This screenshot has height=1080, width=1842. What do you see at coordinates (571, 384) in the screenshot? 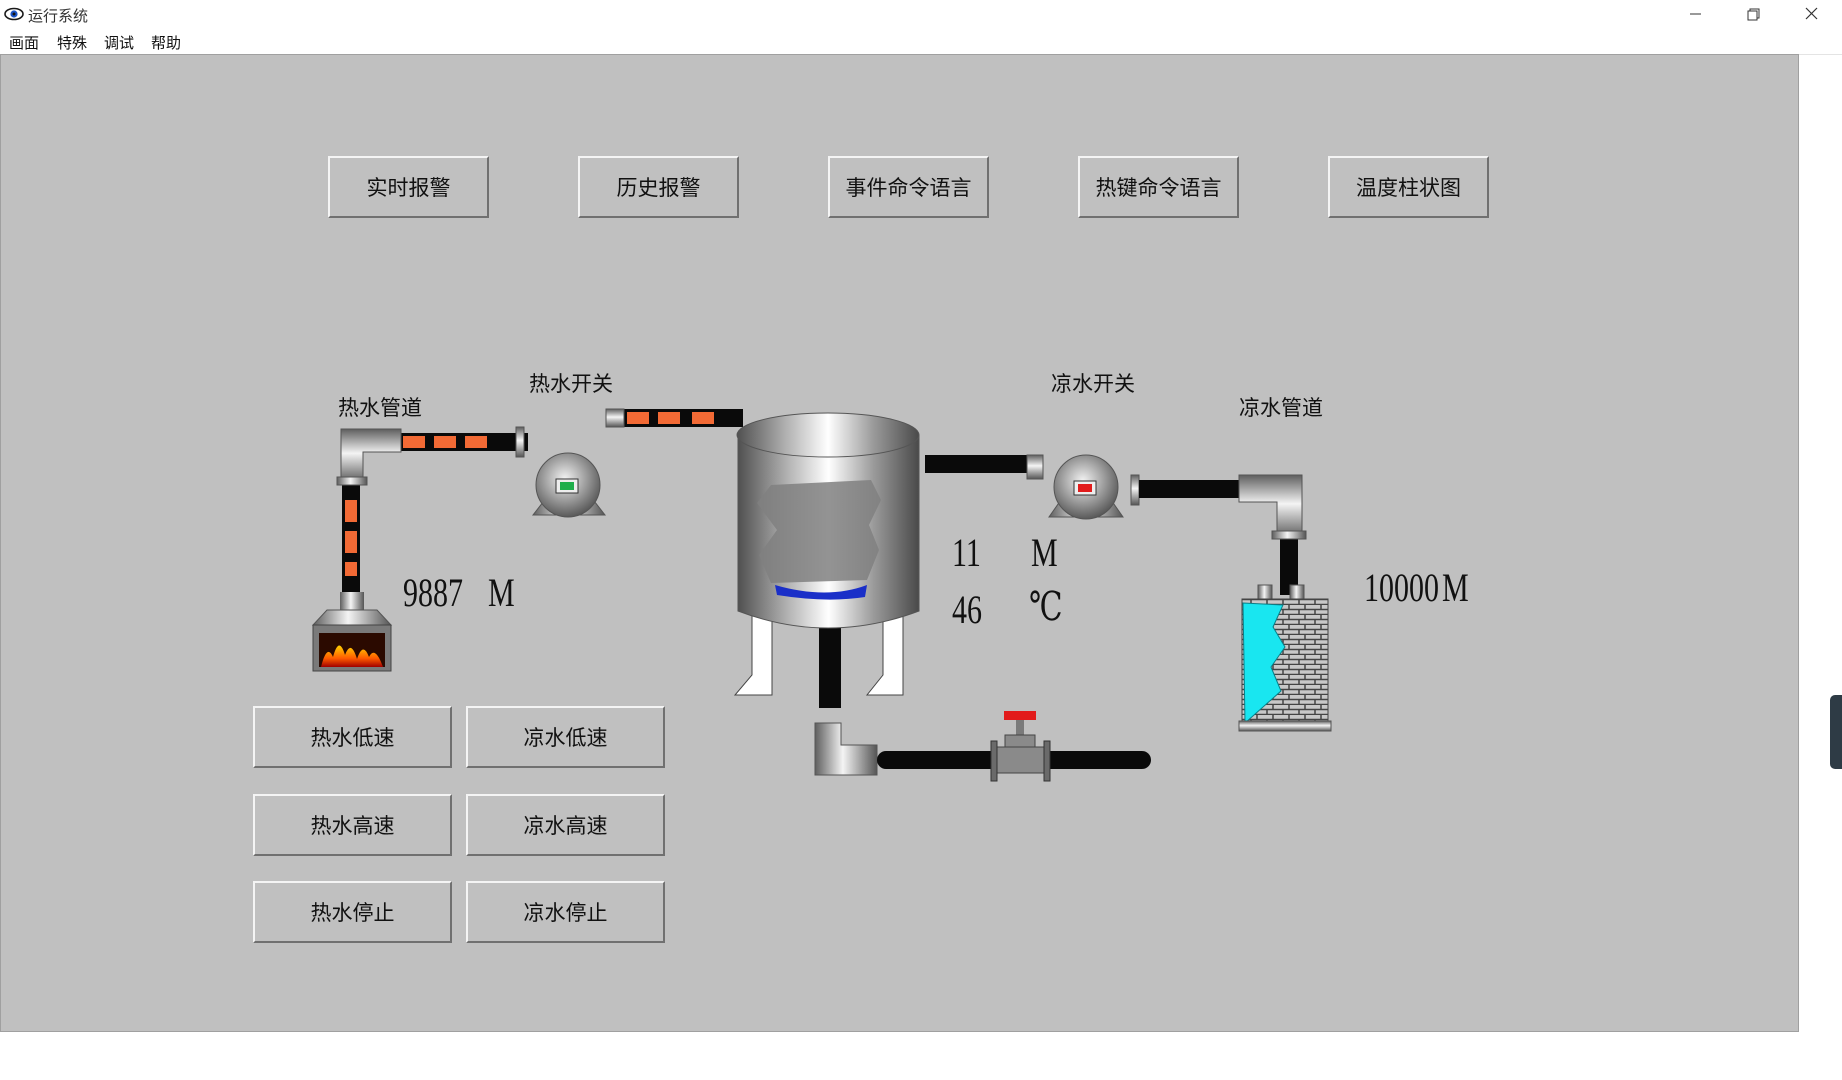
I see `hot-switch-label: 热水开关` at bounding box center [571, 384].